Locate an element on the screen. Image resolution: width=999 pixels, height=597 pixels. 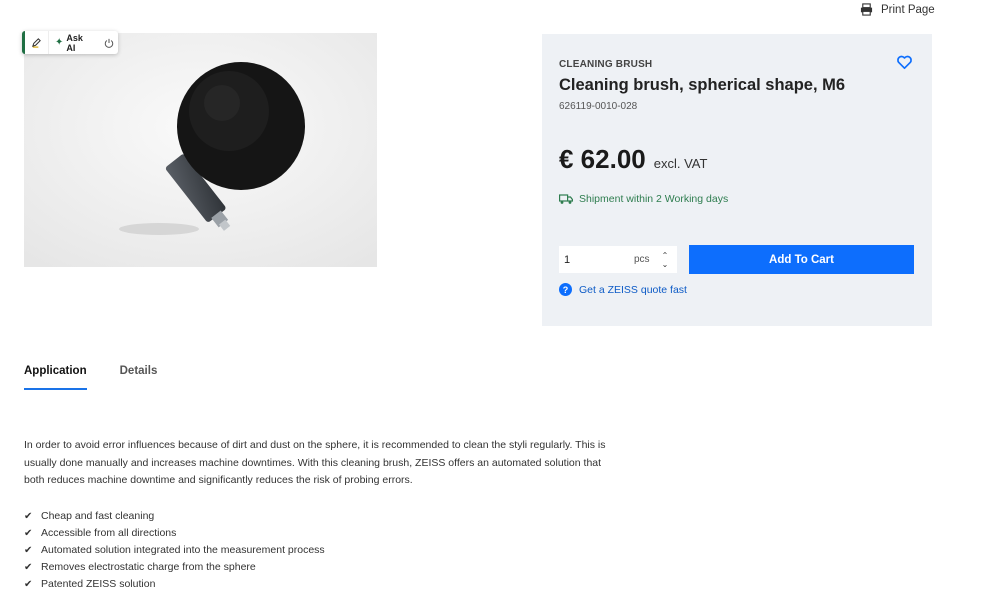
product-image is located at coordinates (200, 150).